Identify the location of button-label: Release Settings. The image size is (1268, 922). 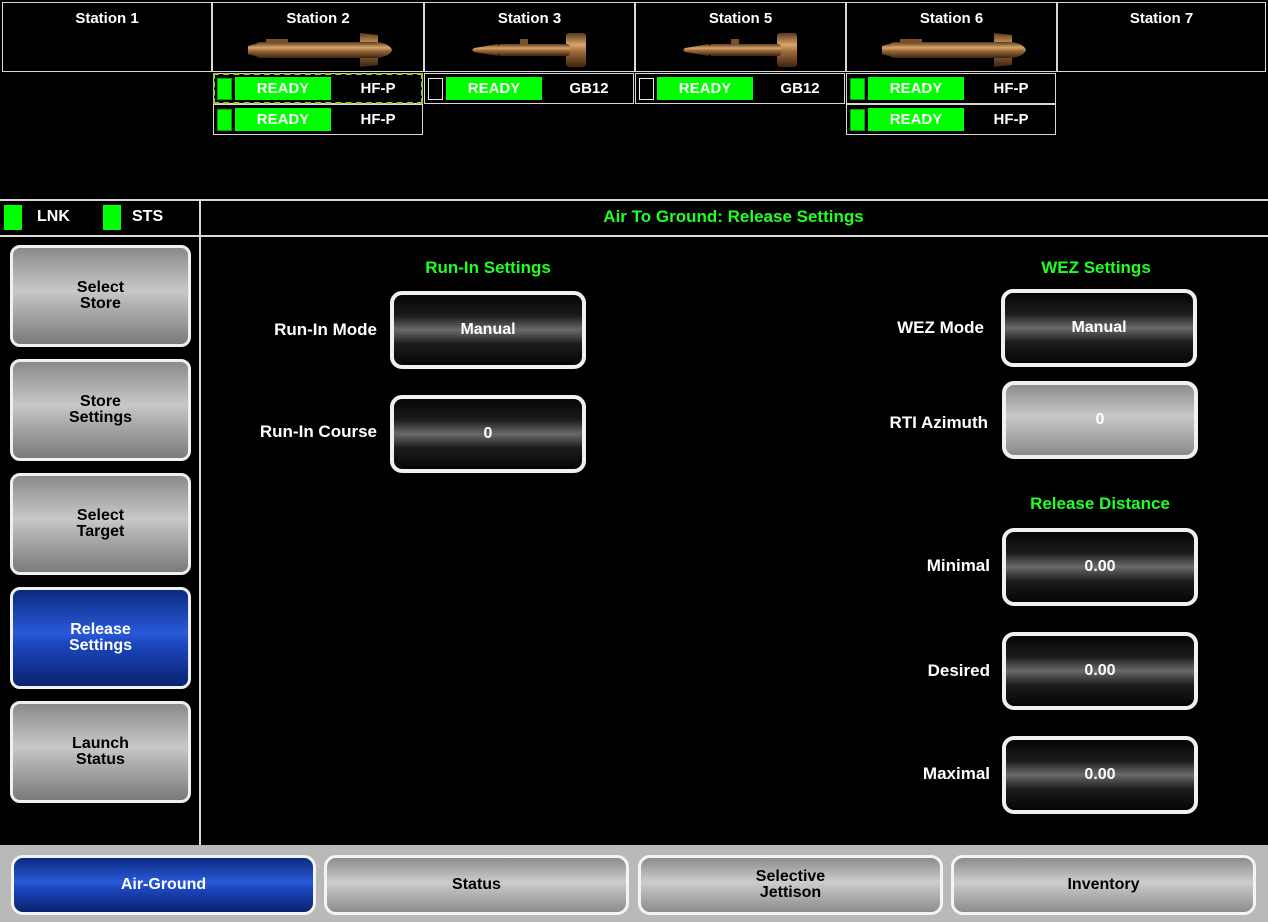
(100, 637).